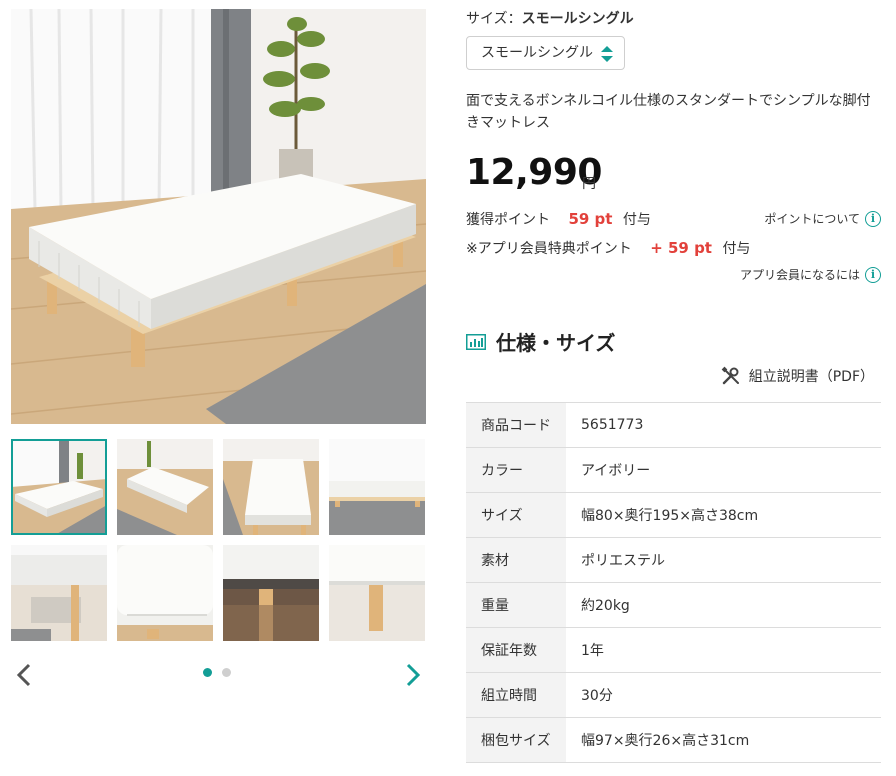  Describe the element at coordinates (636, 220) in the screenshot. I see `earned-points-suffix: 付与` at that location.